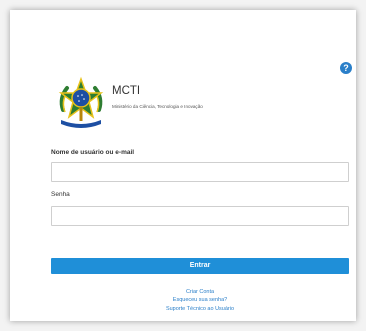  What do you see at coordinates (200, 266) in the screenshot?
I see `login-button: Entrar` at bounding box center [200, 266].